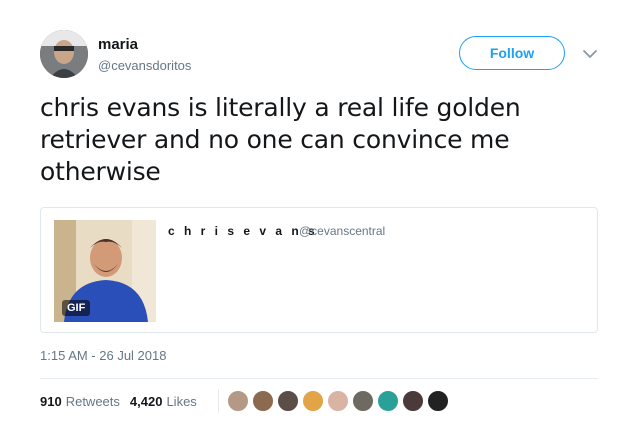 The height and width of the screenshot is (425, 640). Describe the element at coordinates (105, 271) in the screenshot. I see `quoted-gif-media: GIF` at that location.